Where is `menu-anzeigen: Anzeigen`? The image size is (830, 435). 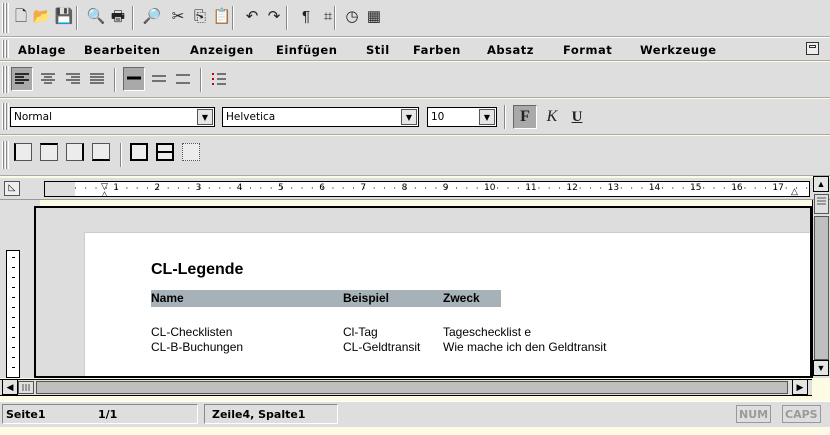
menu-anzeigen: Anzeigen is located at coordinates (222, 50).